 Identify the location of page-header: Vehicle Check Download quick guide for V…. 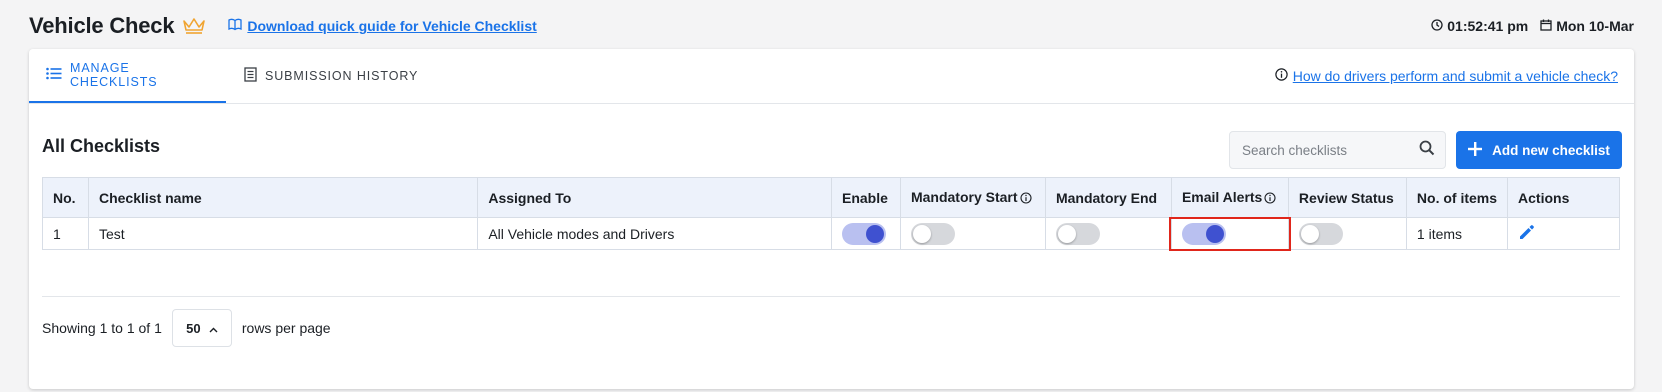
(831, 26).